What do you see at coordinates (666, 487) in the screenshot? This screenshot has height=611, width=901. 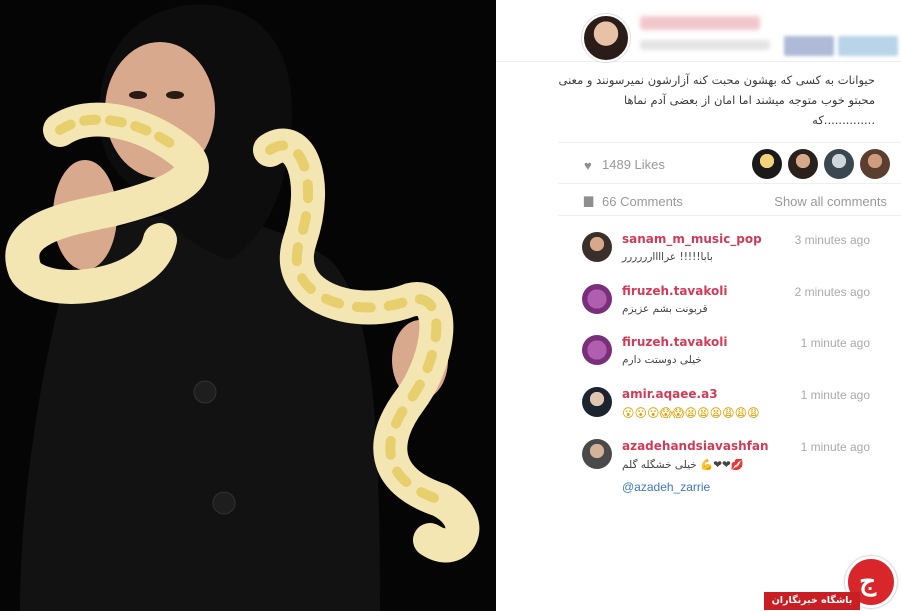 I see `comment-mention-link: @azadeh_zarrie` at bounding box center [666, 487].